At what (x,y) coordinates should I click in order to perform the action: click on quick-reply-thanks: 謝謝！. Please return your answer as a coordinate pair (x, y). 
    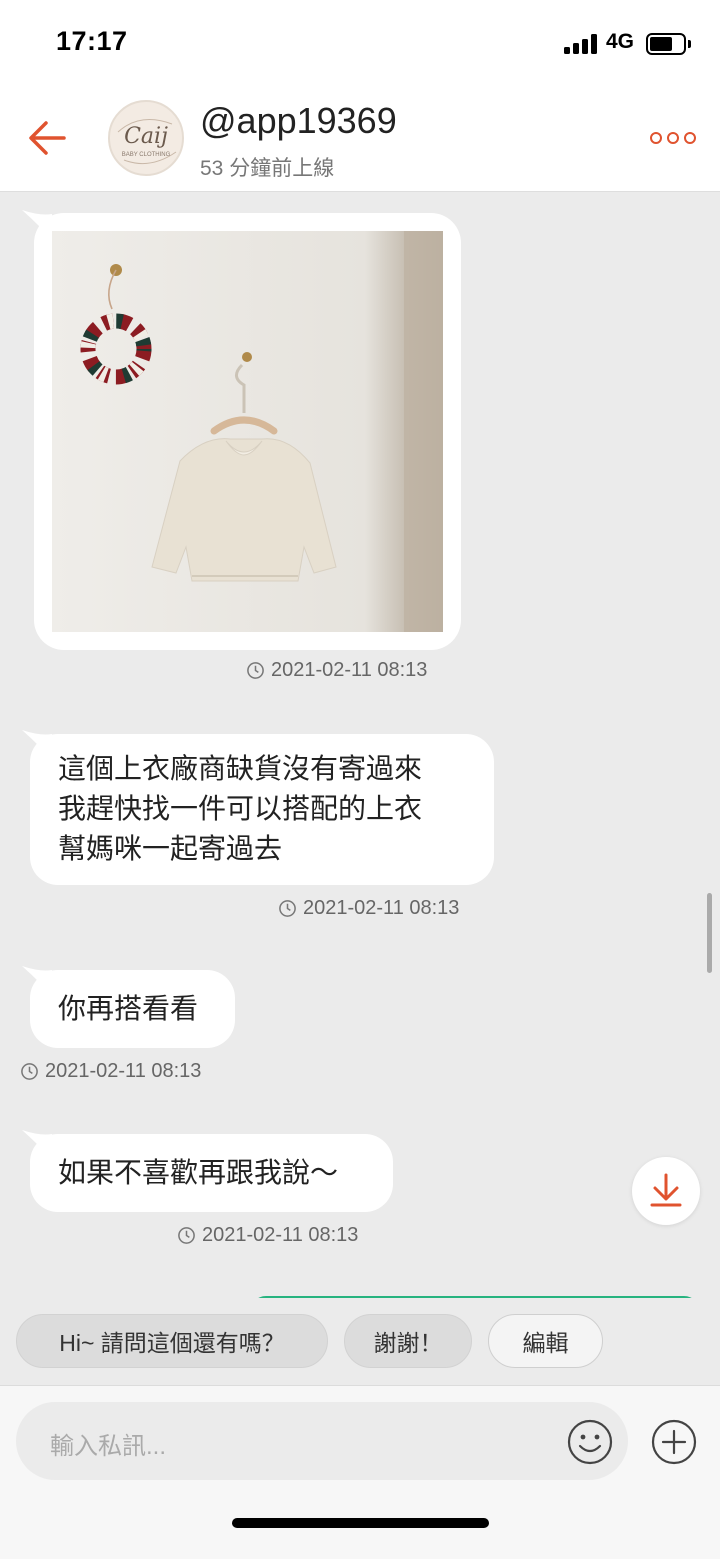
    Looking at the image, I should click on (408, 1341).